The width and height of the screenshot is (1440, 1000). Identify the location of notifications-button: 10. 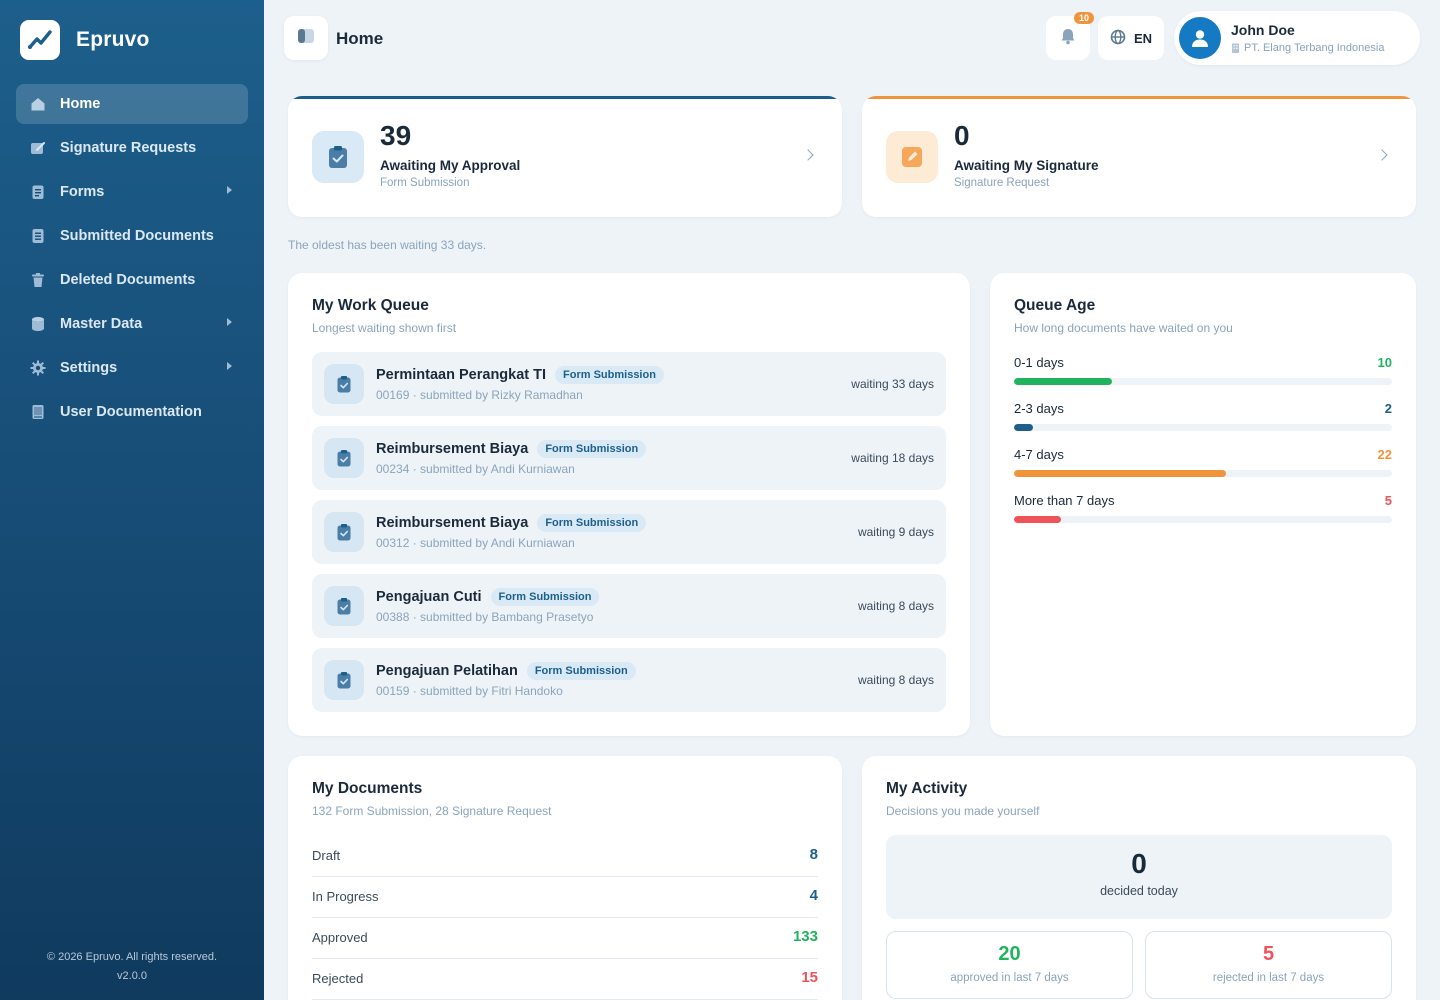
(1070, 36).